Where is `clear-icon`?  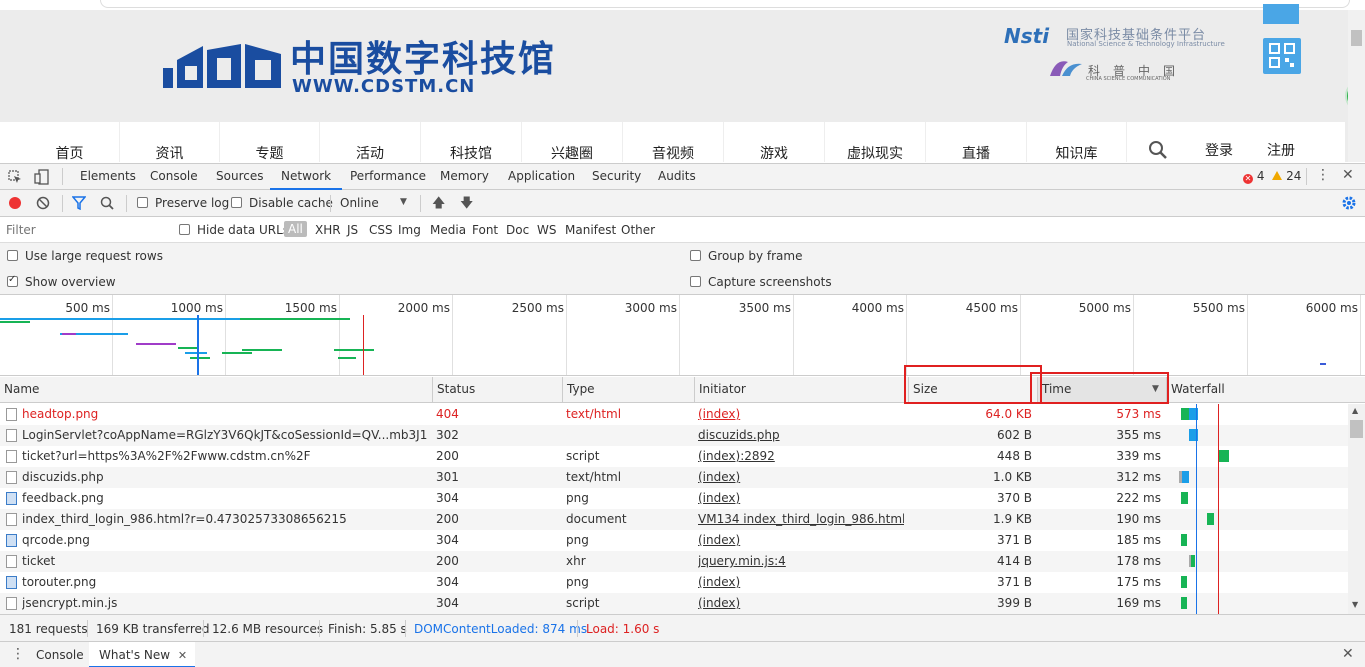
clear-icon is located at coordinates (43, 203).